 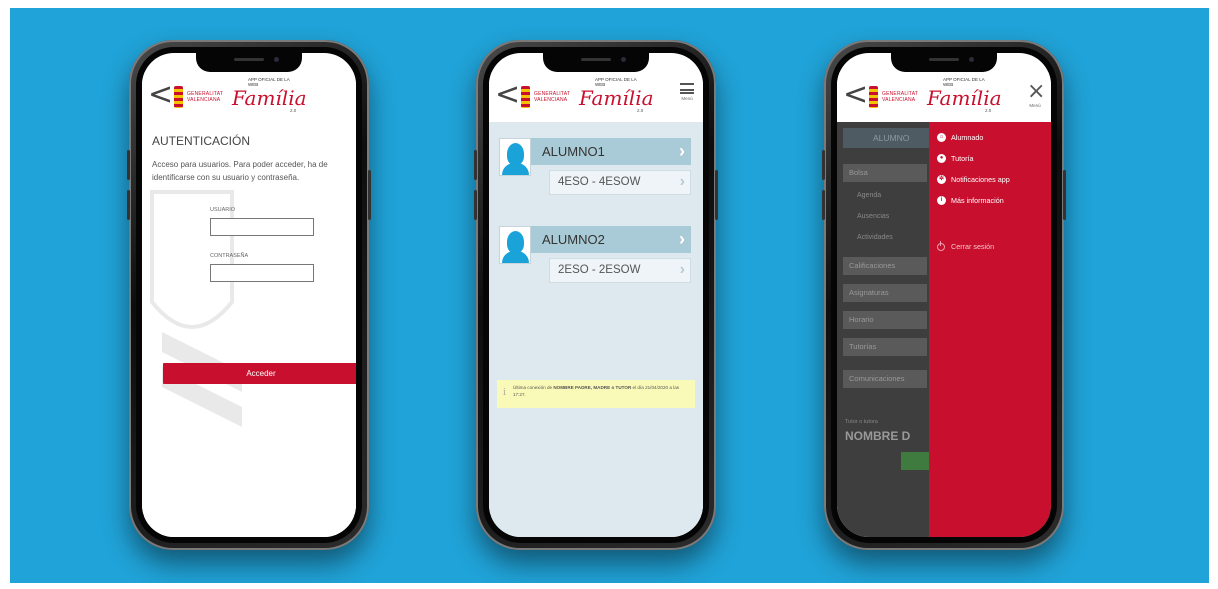 I want to click on user-icon: ●, so click(x=941, y=158).